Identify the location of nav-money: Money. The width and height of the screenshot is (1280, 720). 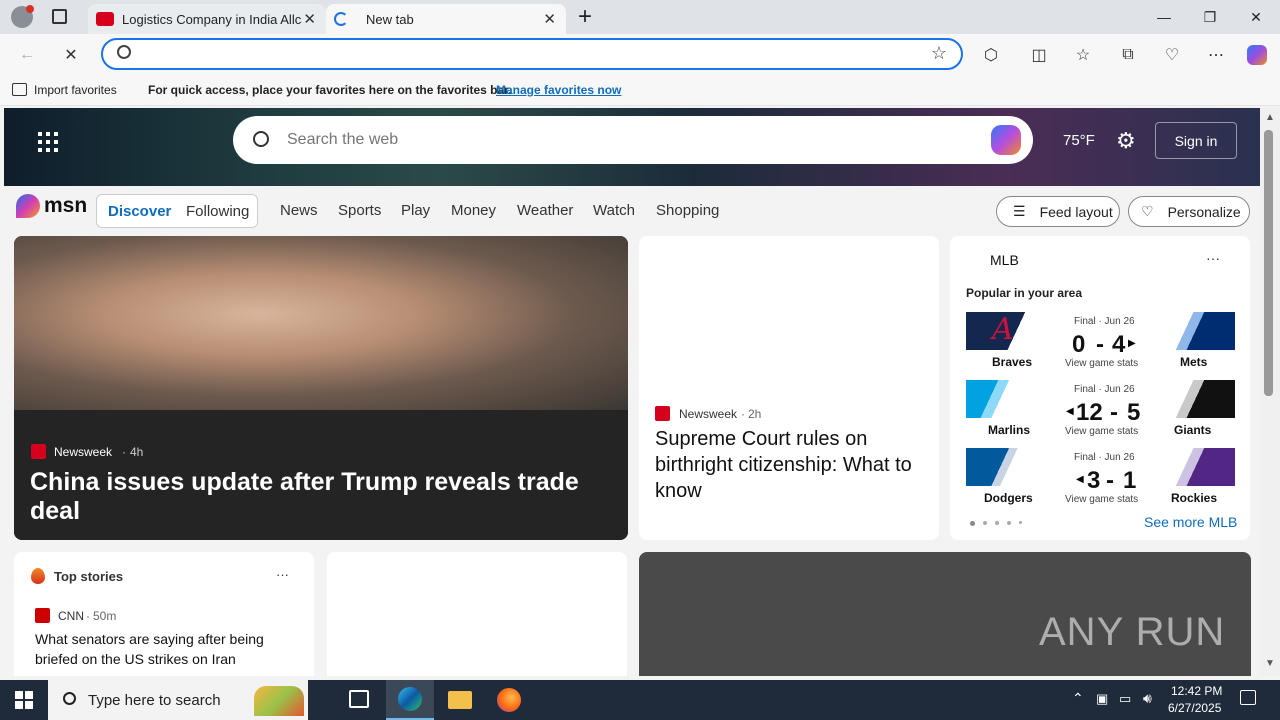
(473, 210).